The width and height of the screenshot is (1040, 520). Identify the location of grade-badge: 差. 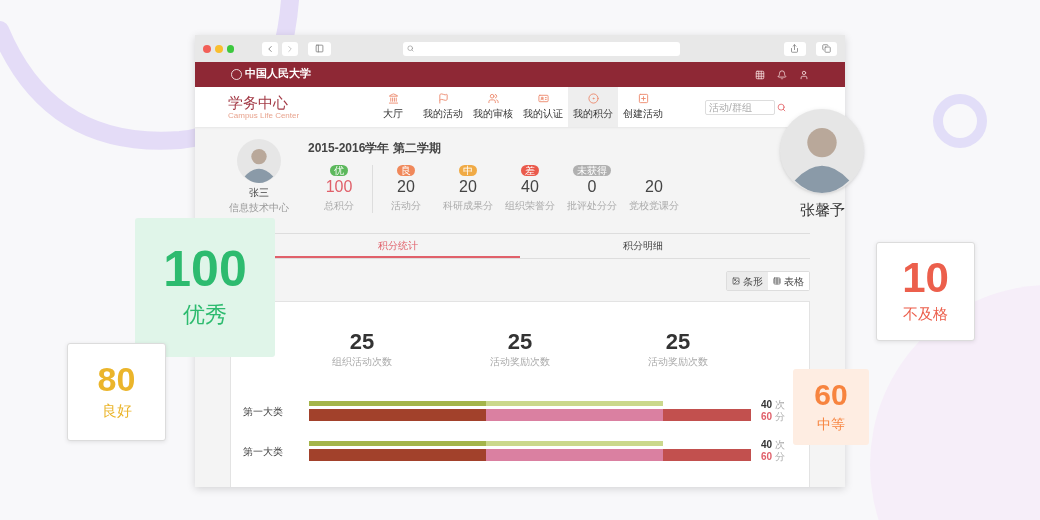
(530, 170).